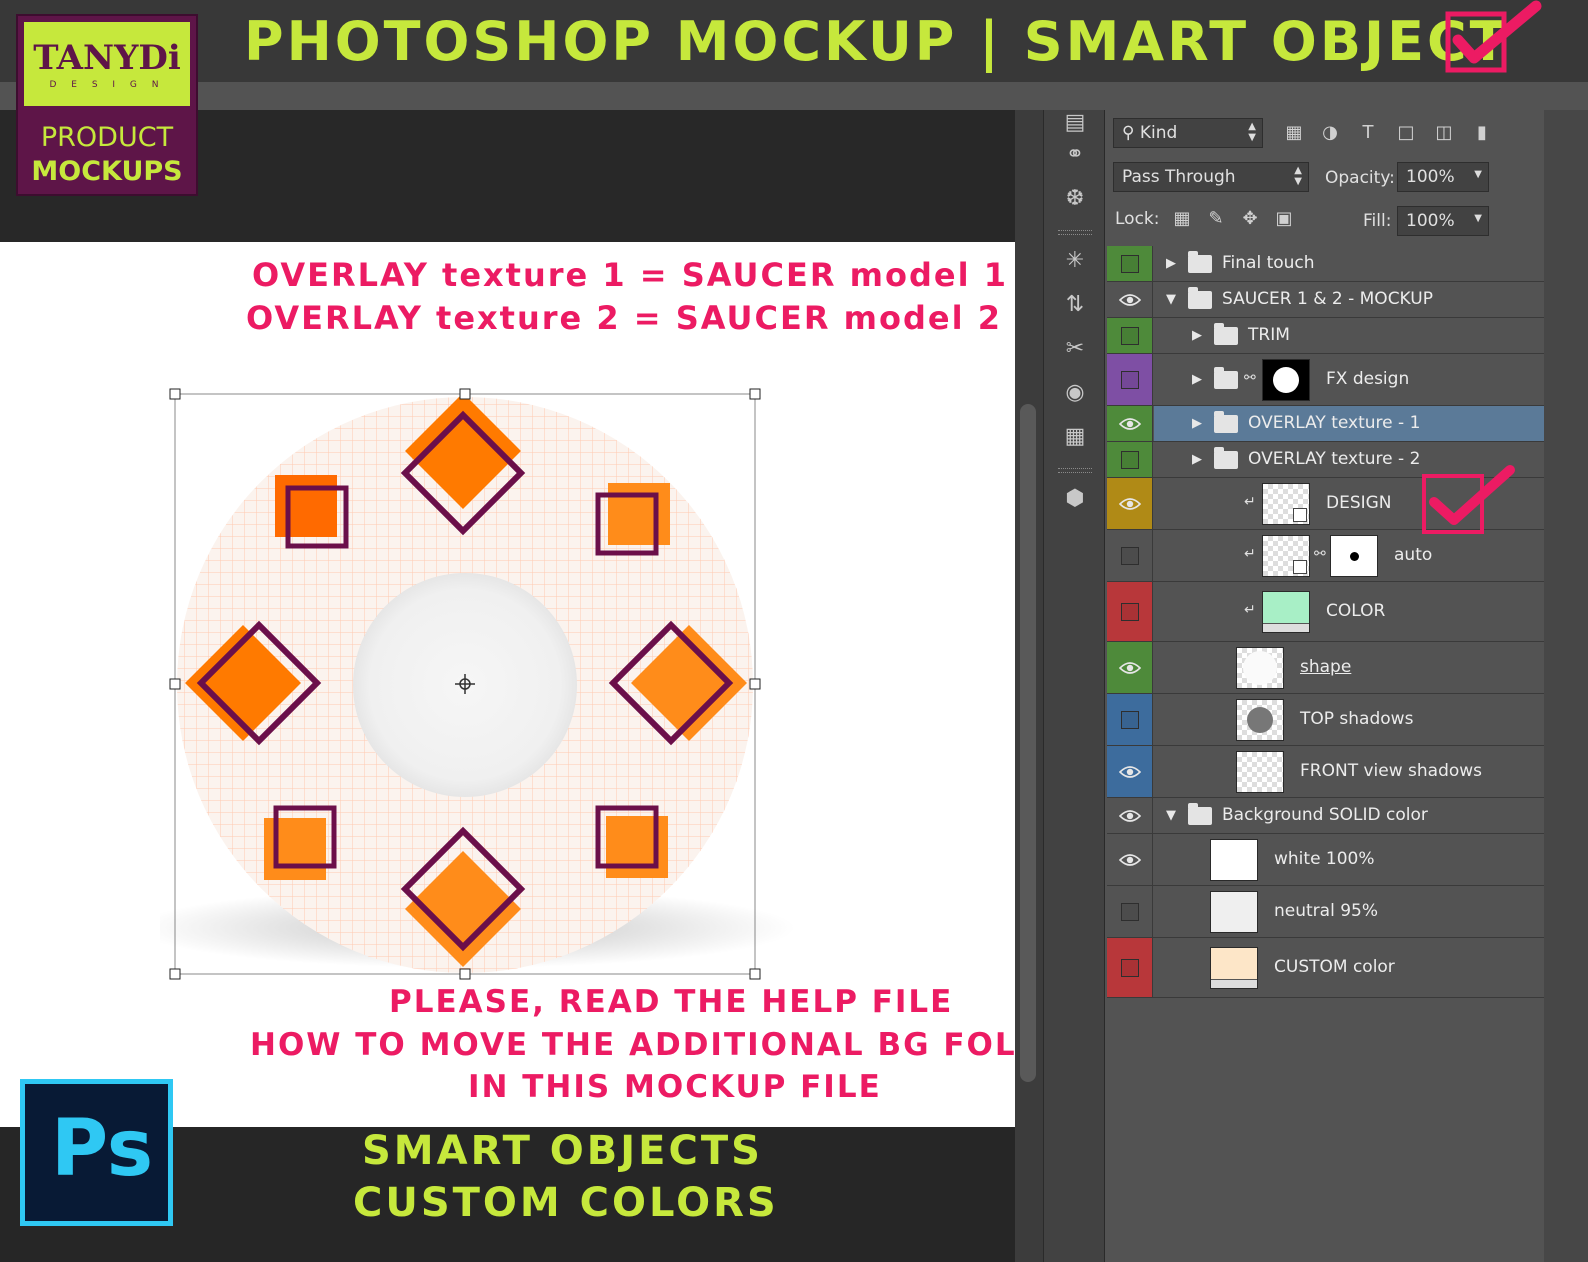  Describe the element at coordinates (1075, 199) in the screenshot. I see `libraries-icon: ❆` at that location.